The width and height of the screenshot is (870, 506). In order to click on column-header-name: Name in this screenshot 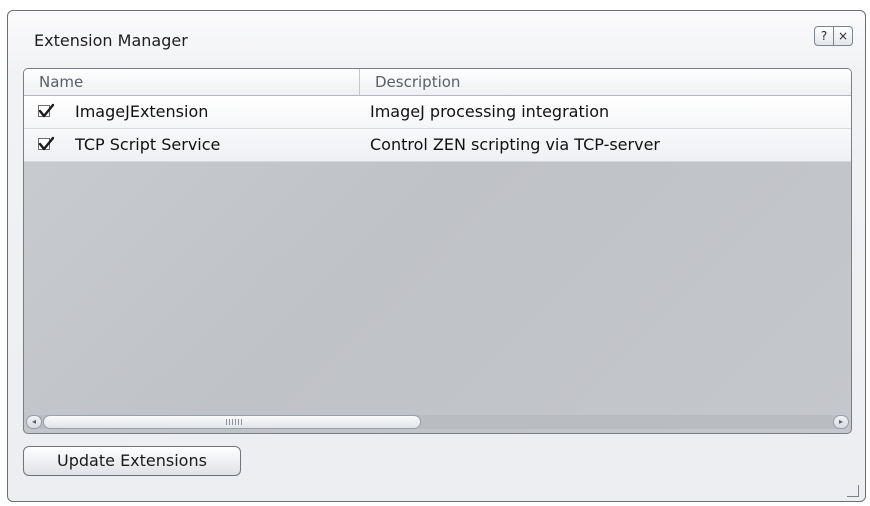, I will do `click(191, 82)`.